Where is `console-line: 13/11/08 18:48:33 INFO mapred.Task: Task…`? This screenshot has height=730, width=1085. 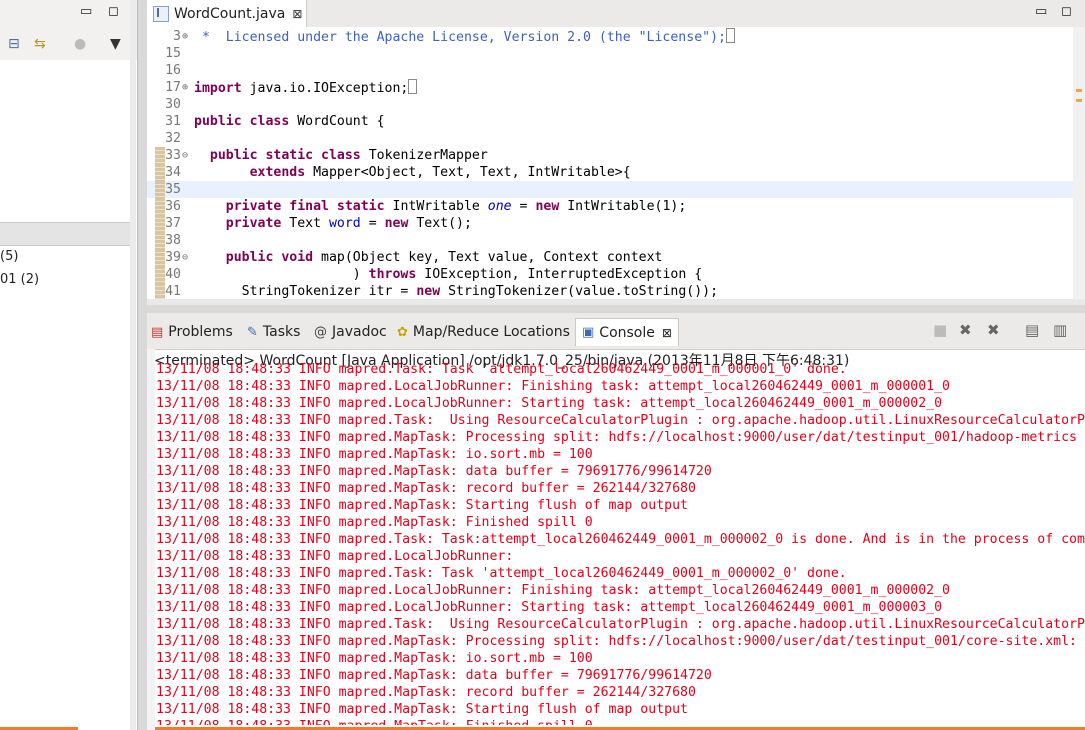 console-line: 13/11/08 18:48:33 INFO mapred.Task: Task… is located at coordinates (501, 369).